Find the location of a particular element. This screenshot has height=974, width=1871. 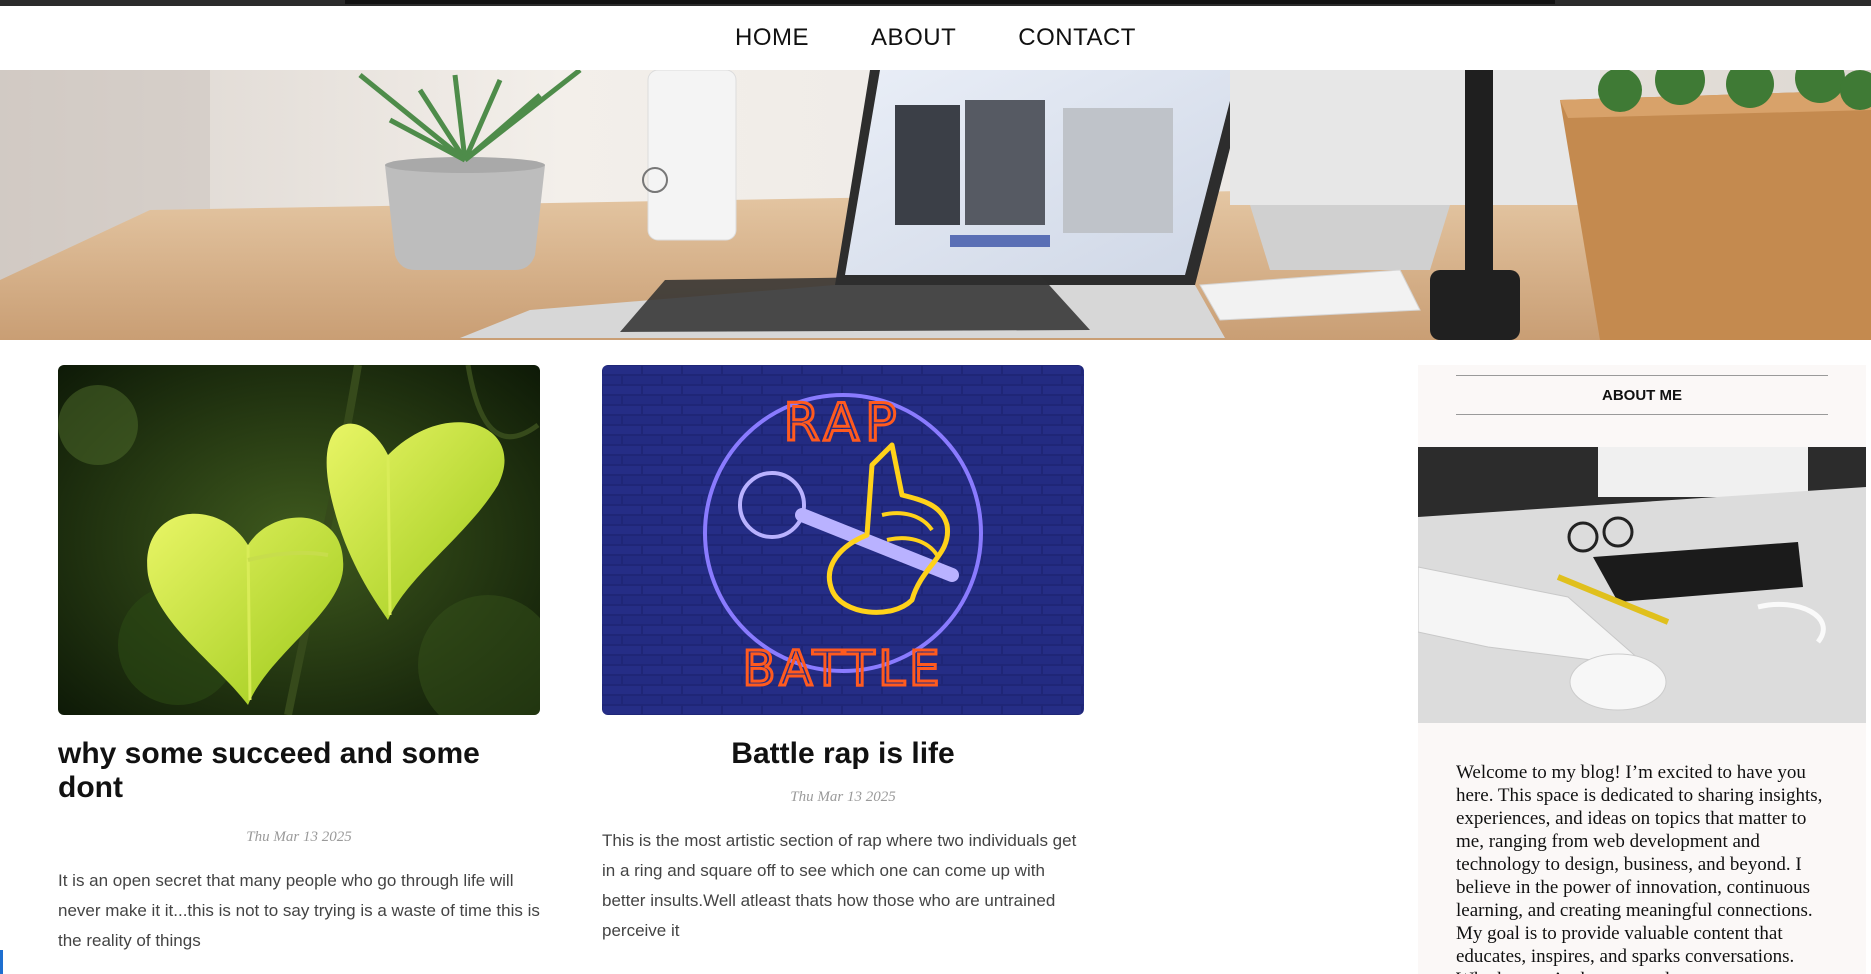

main-nav: HOME ABOUT CONTACT is located at coordinates (935, 38).